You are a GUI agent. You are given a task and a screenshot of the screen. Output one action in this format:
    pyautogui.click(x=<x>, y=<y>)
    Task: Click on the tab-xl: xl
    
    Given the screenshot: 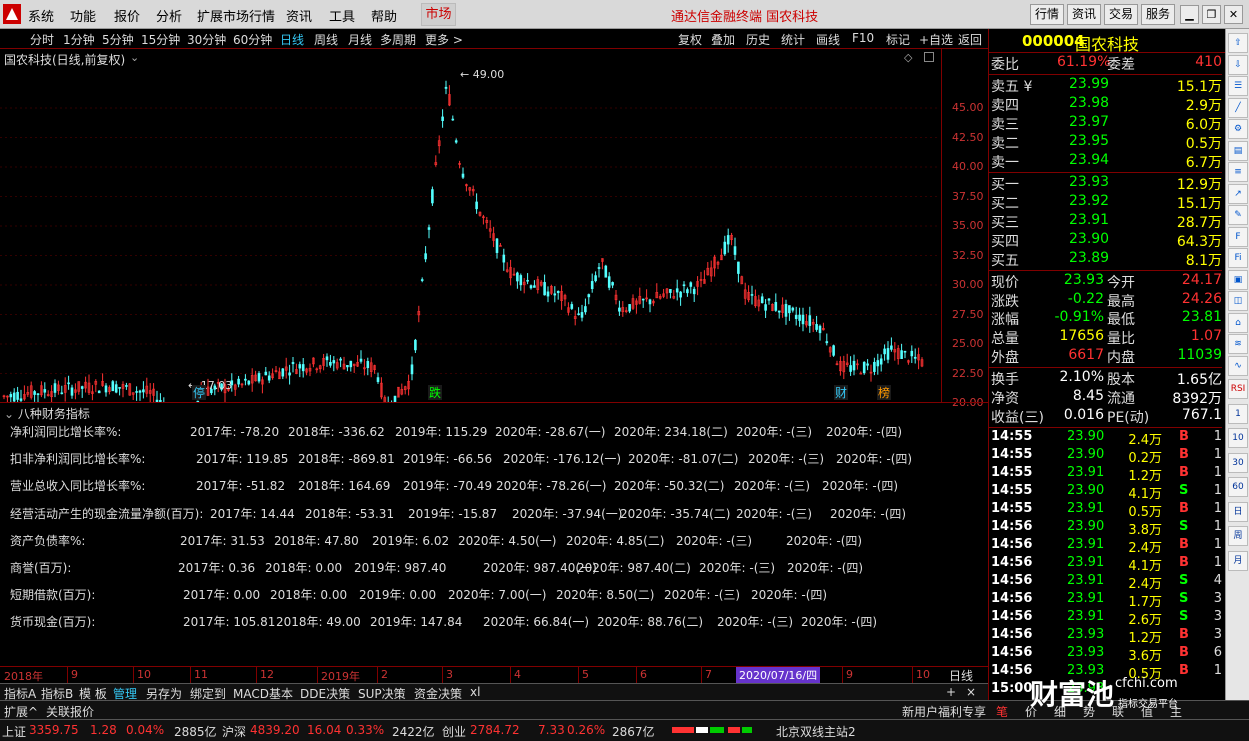 What is the action you would take?
    pyautogui.click(x=475, y=692)
    